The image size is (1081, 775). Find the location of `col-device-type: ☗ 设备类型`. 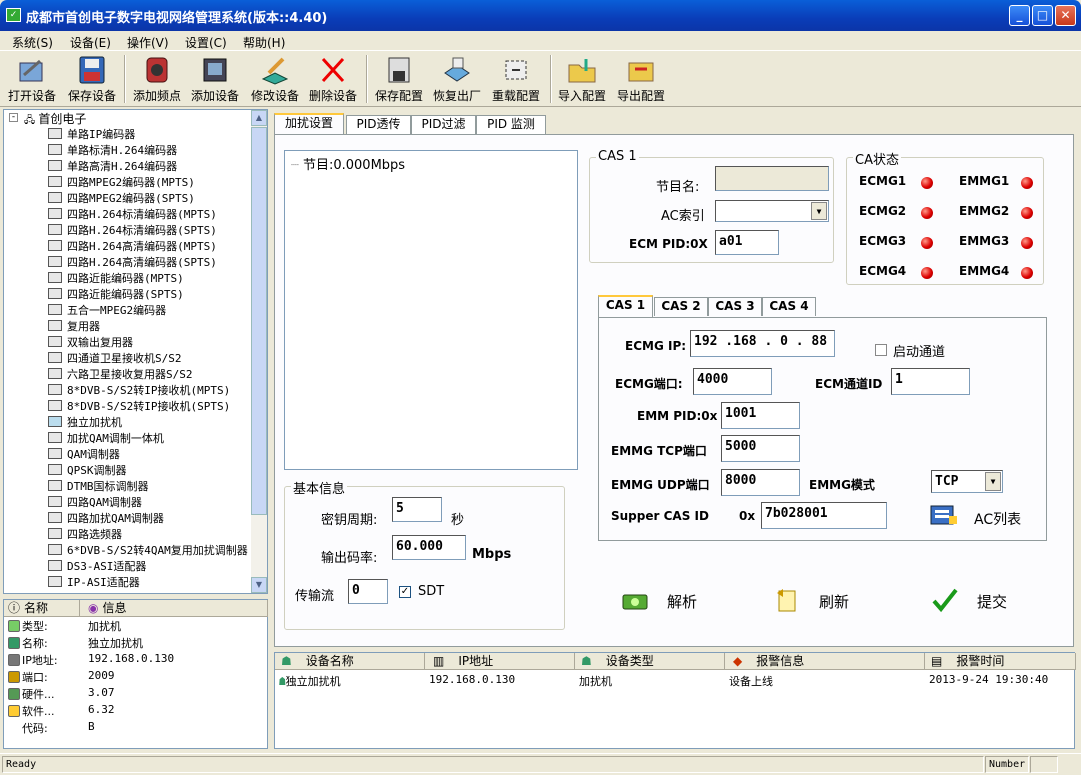

col-device-type: ☗ 设备类型 is located at coordinates (650, 661).